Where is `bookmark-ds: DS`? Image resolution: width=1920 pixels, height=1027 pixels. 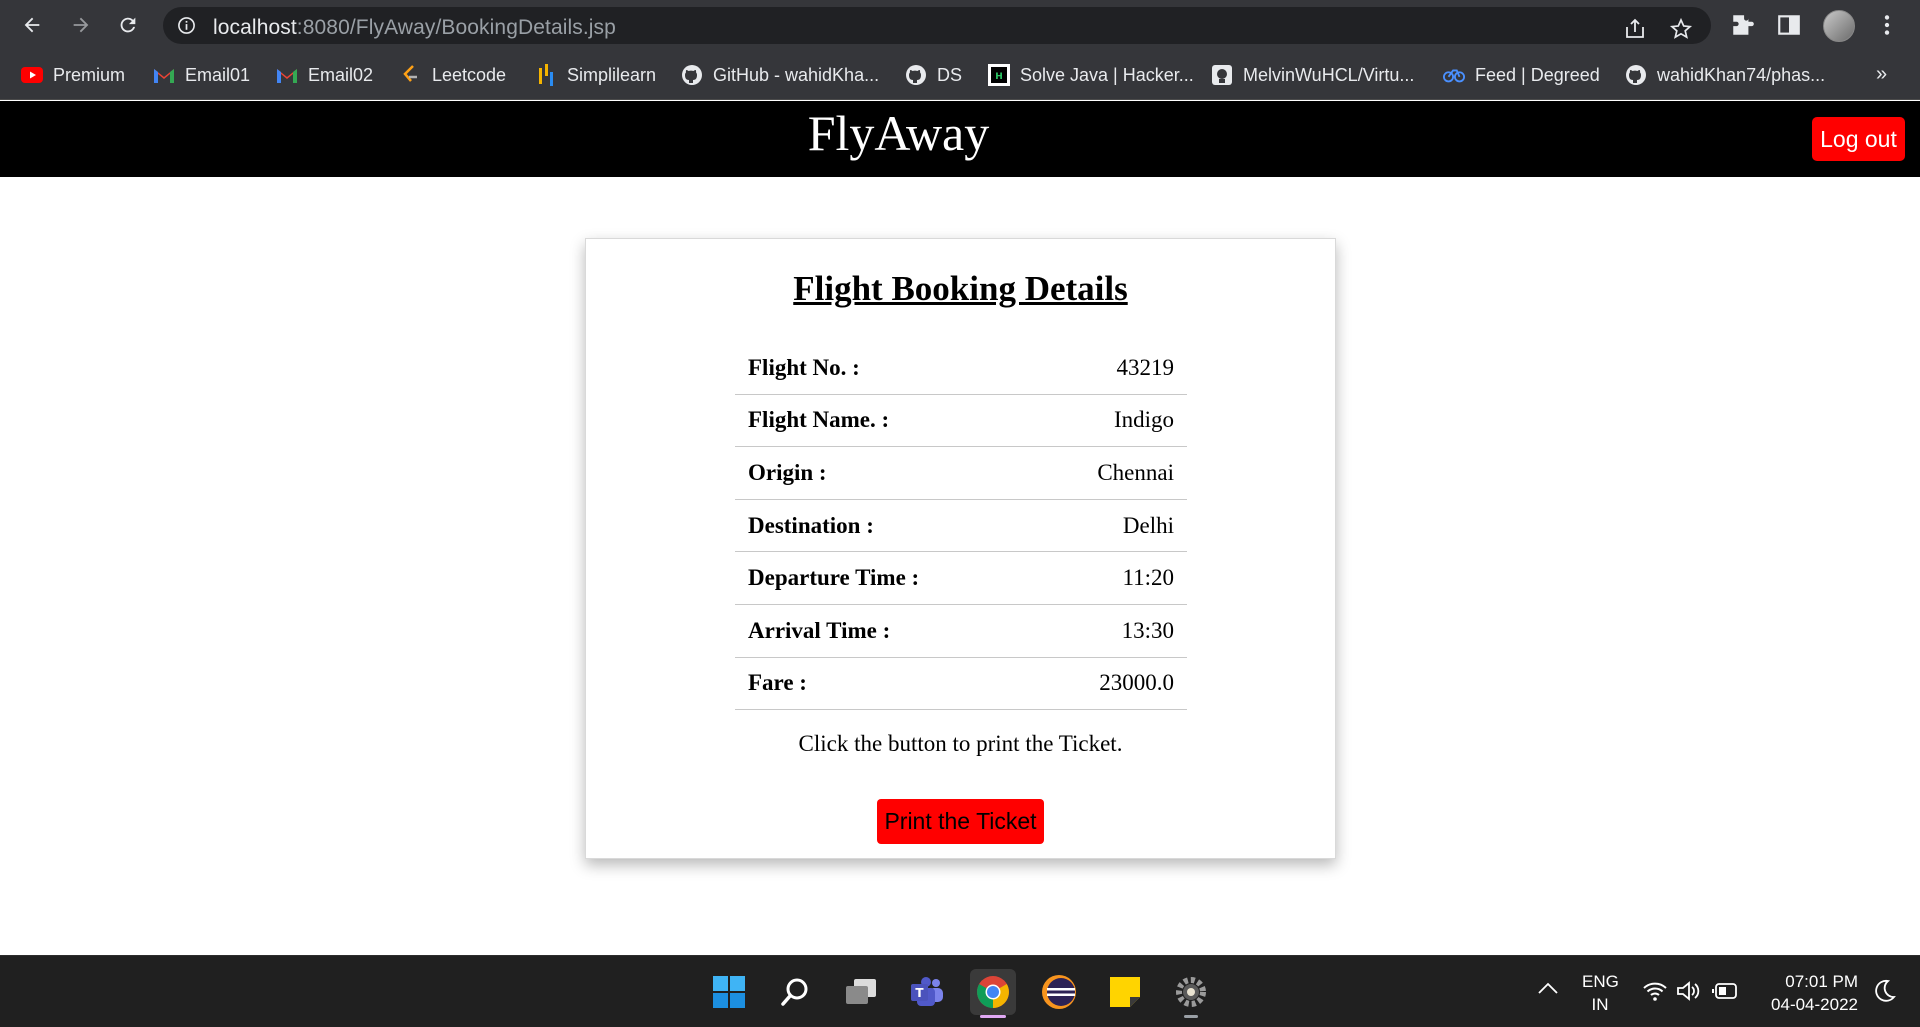 bookmark-ds: DS is located at coordinates (933, 75).